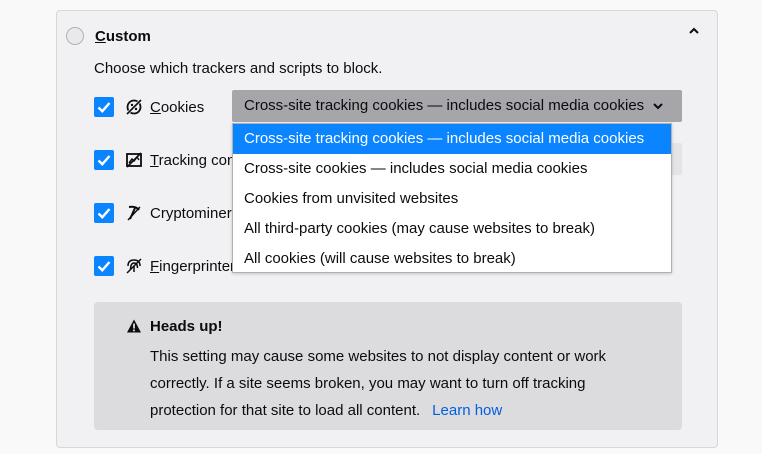 This screenshot has width=762, height=454. What do you see at coordinates (193, 160) in the screenshot?
I see `tracking-content-label: Tracking con` at bounding box center [193, 160].